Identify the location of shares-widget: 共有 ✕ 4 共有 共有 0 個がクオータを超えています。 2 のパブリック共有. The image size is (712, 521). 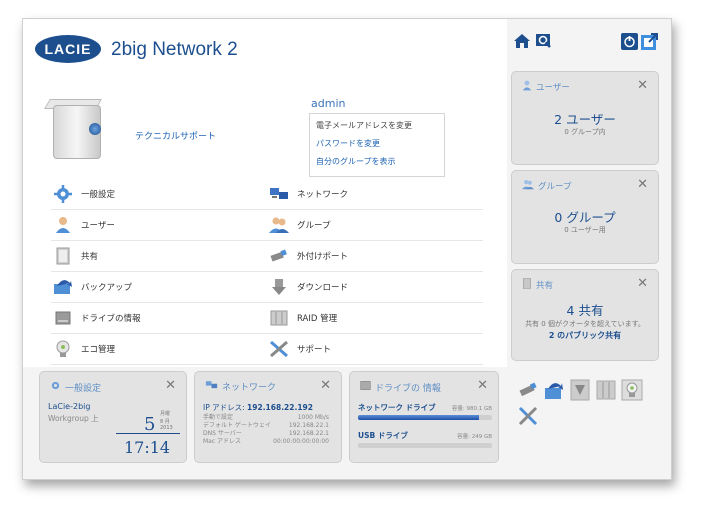
(585, 315).